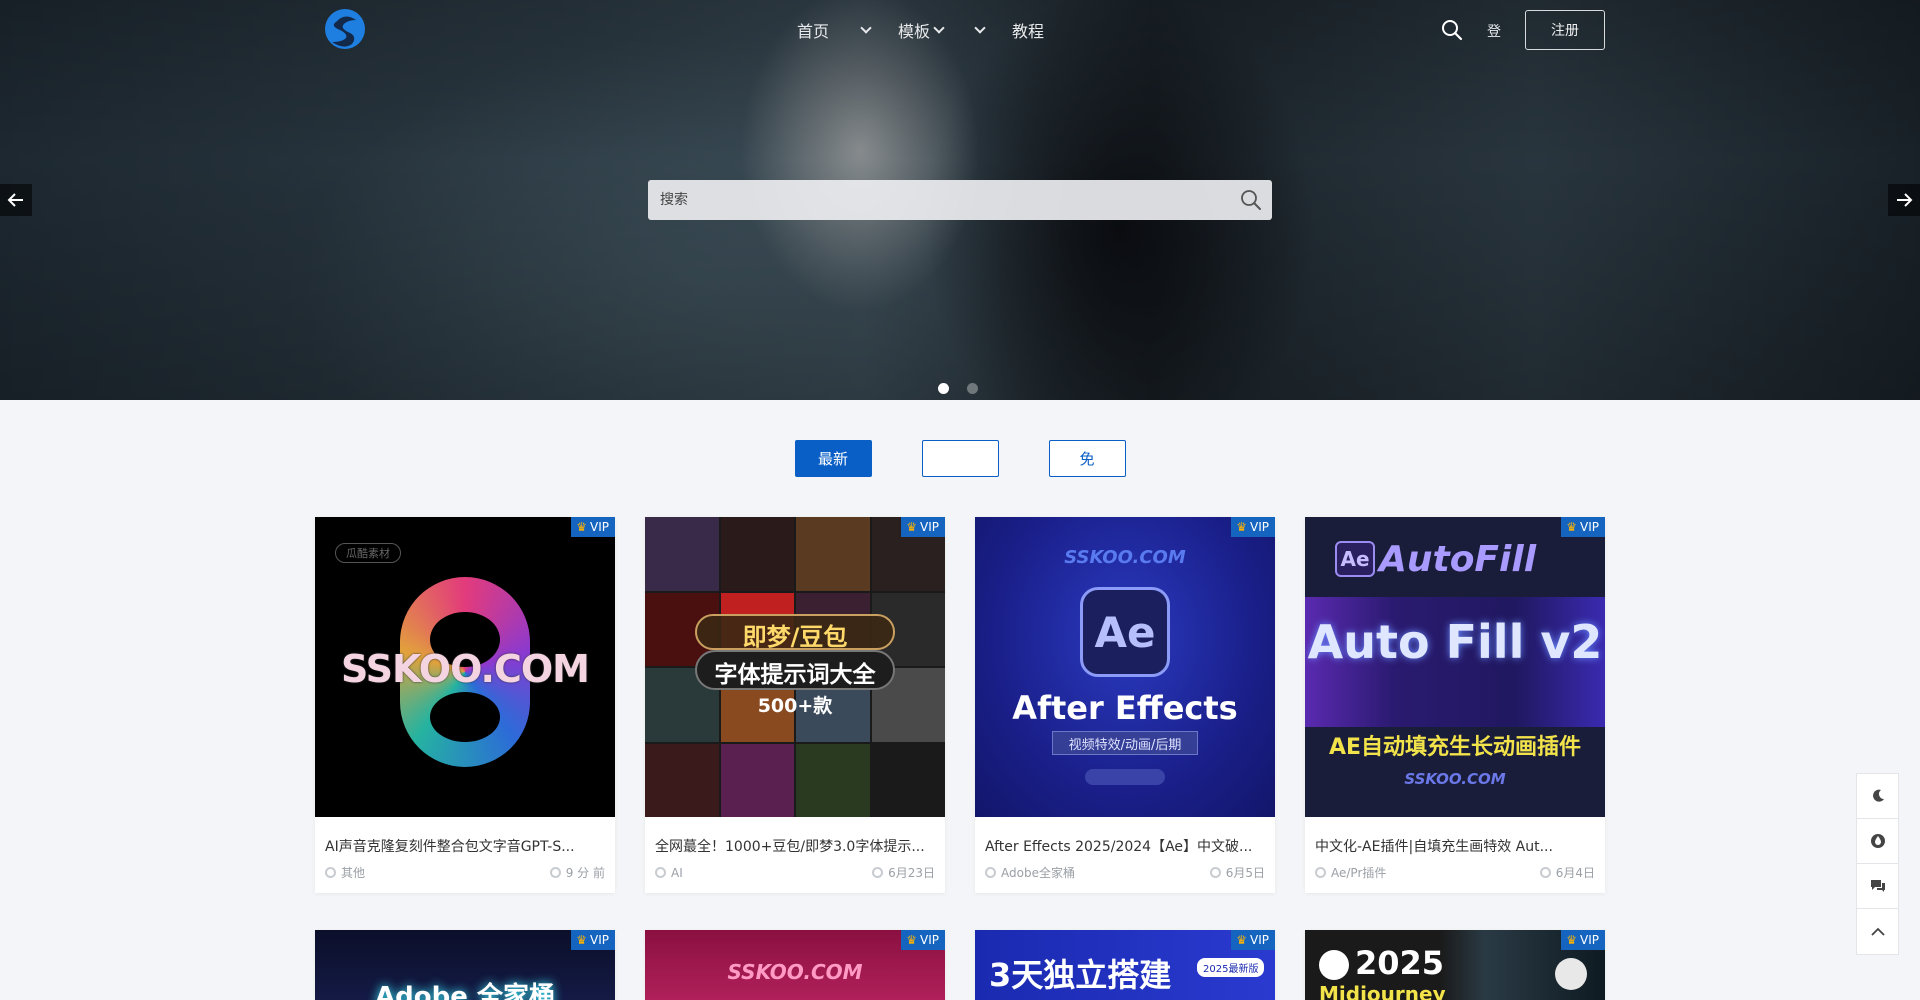 This screenshot has height=1000, width=1920. I want to click on top-navigation: 首页 模板 教程 登 注册, so click(960, 30).